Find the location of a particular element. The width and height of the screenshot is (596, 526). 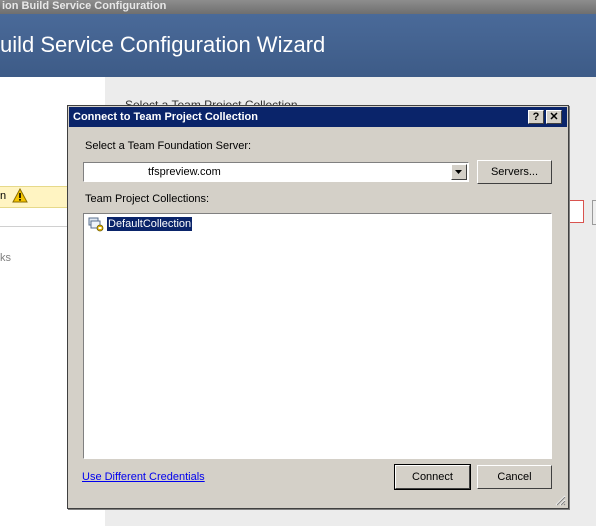

dropdown-button is located at coordinates (459, 172).